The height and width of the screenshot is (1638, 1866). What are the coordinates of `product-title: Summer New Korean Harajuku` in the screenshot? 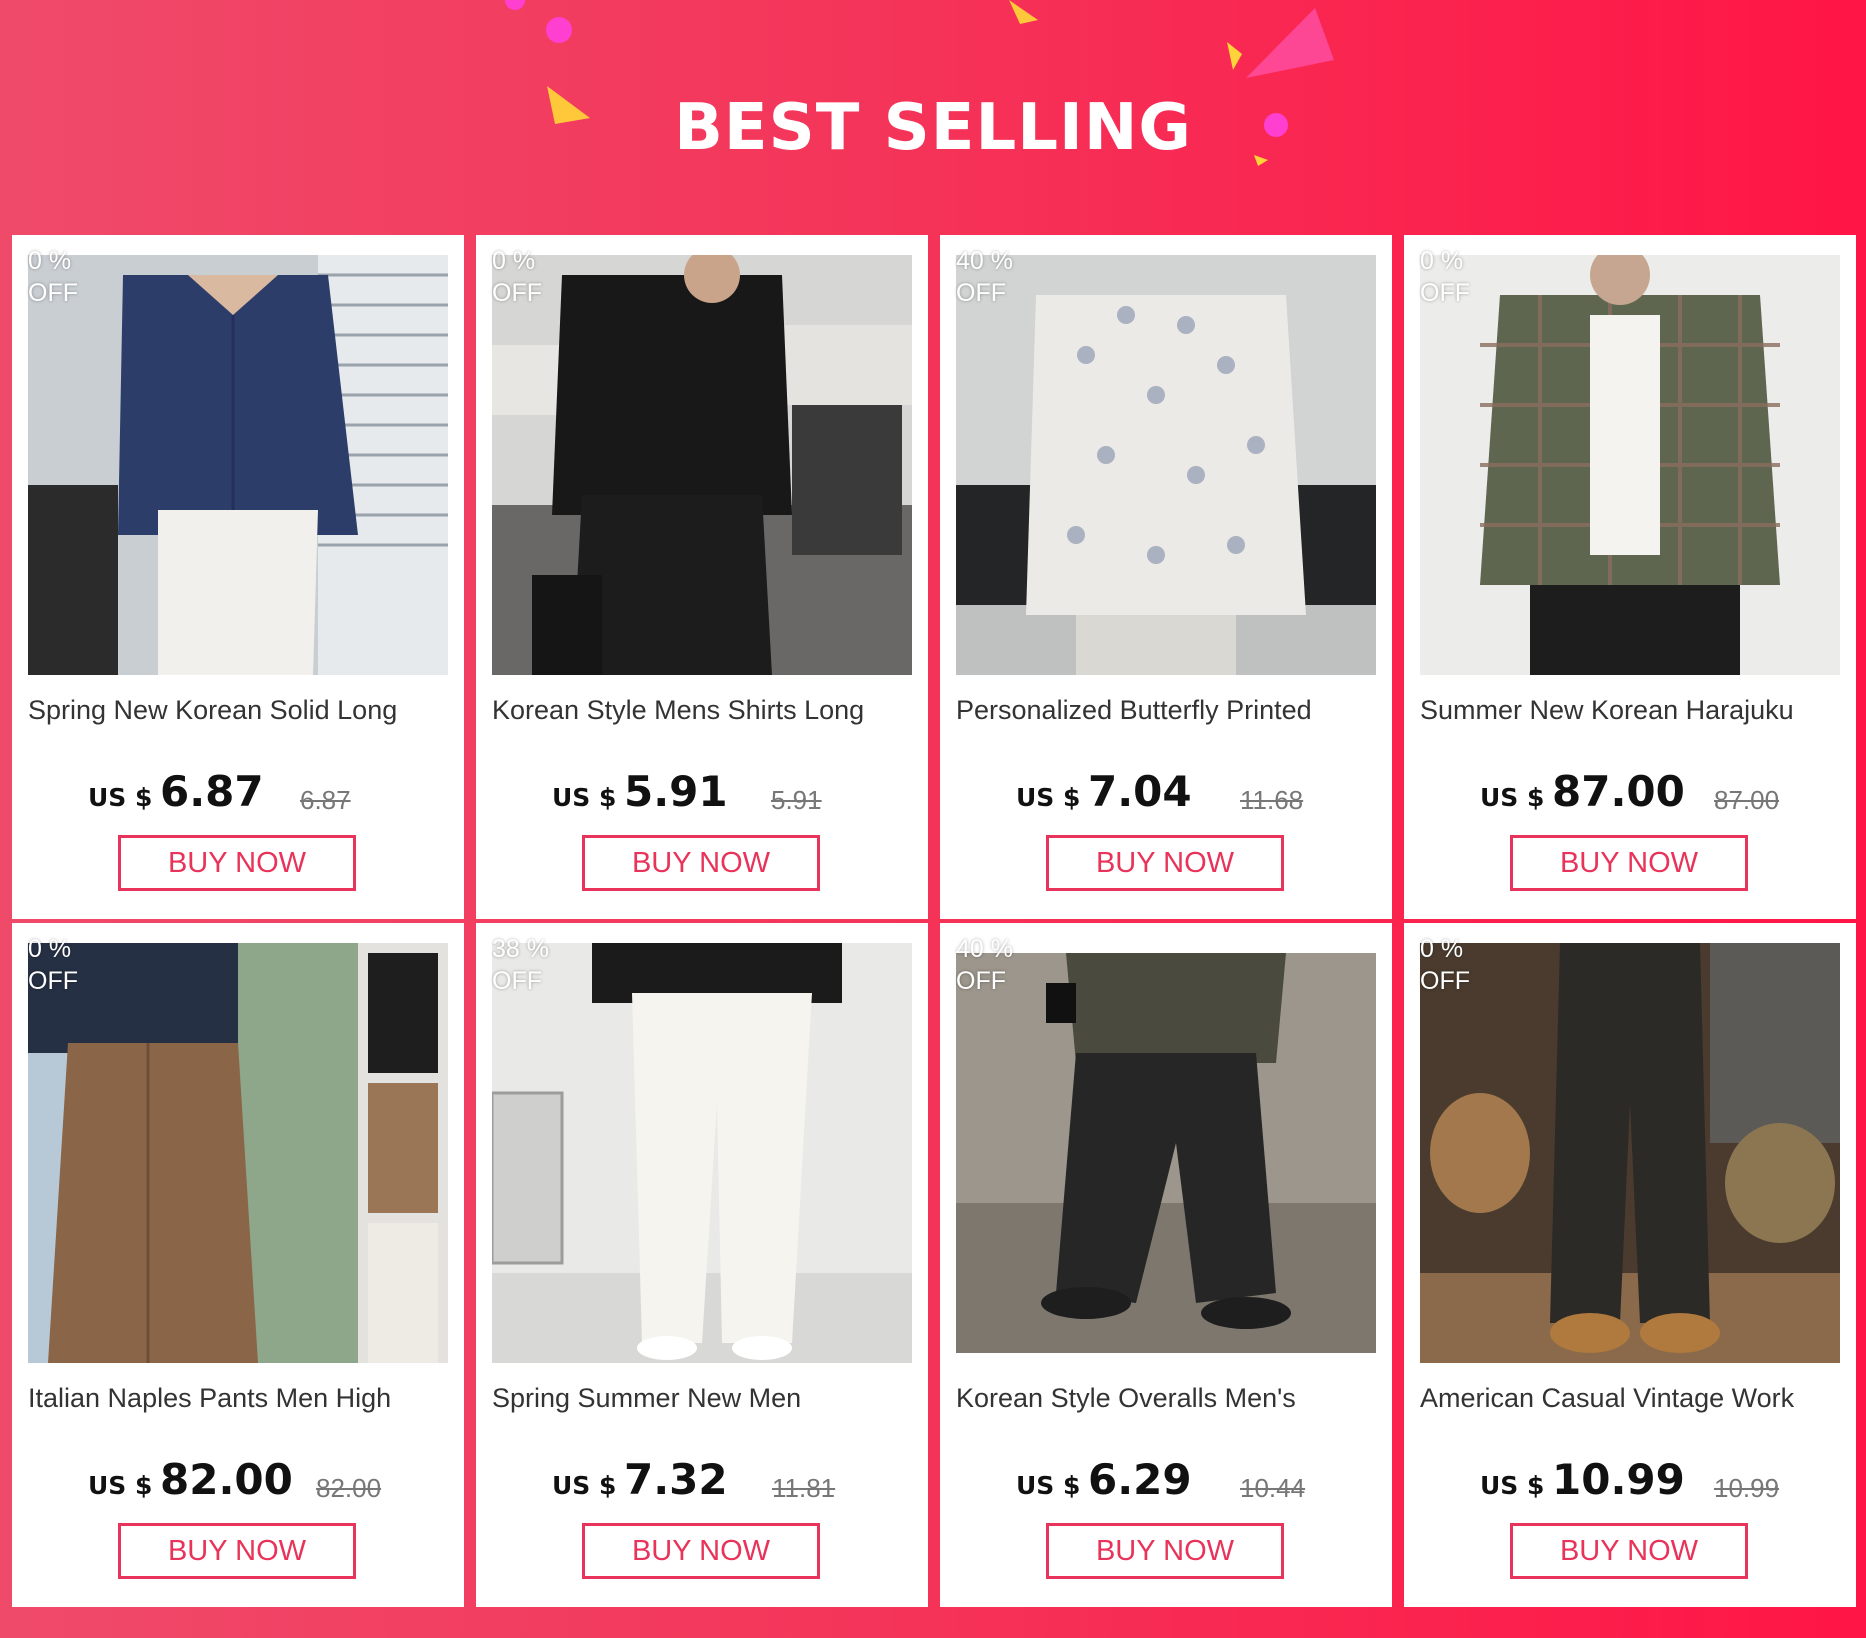 It's located at (1635, 710).